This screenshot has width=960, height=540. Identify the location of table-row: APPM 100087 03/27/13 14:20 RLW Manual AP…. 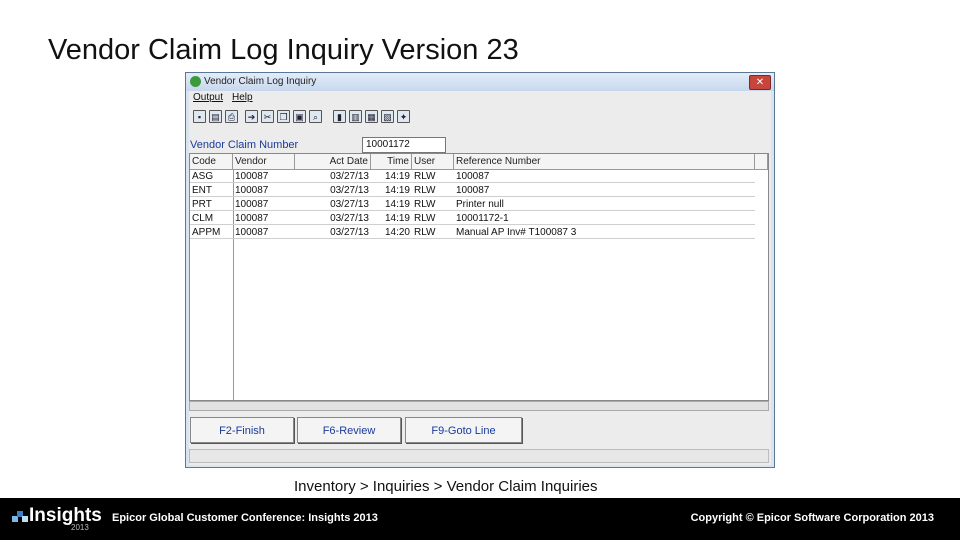
(472, 232).